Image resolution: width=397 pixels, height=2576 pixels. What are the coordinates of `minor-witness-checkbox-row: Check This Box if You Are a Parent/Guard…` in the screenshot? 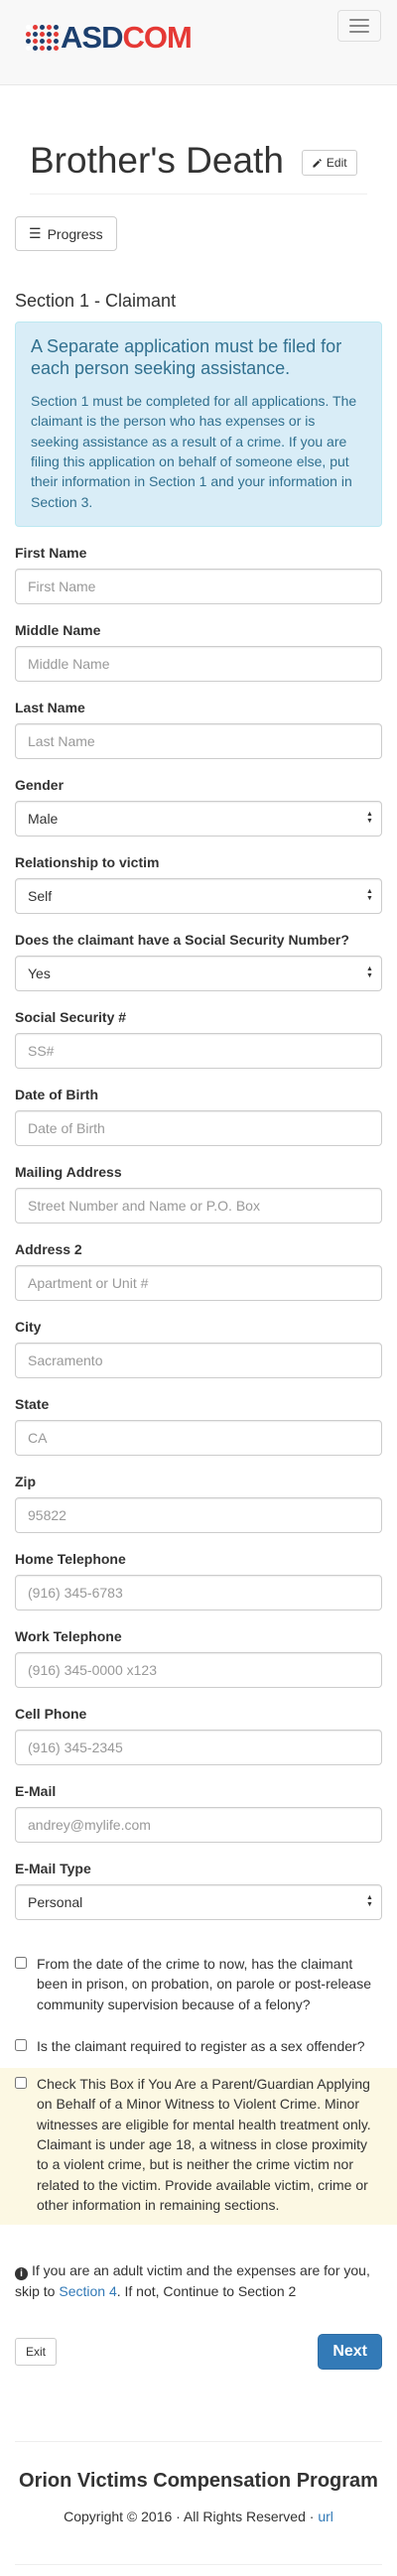 It's located at (198, 2147).